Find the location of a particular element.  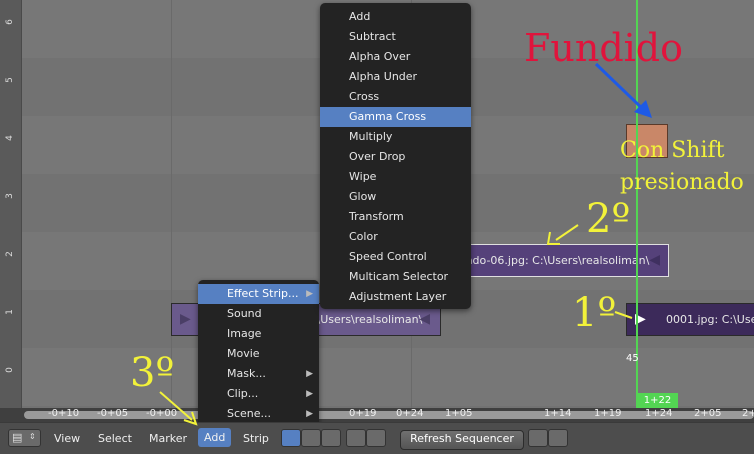

menu-item-label: Add is located at coordinates (360, 16).